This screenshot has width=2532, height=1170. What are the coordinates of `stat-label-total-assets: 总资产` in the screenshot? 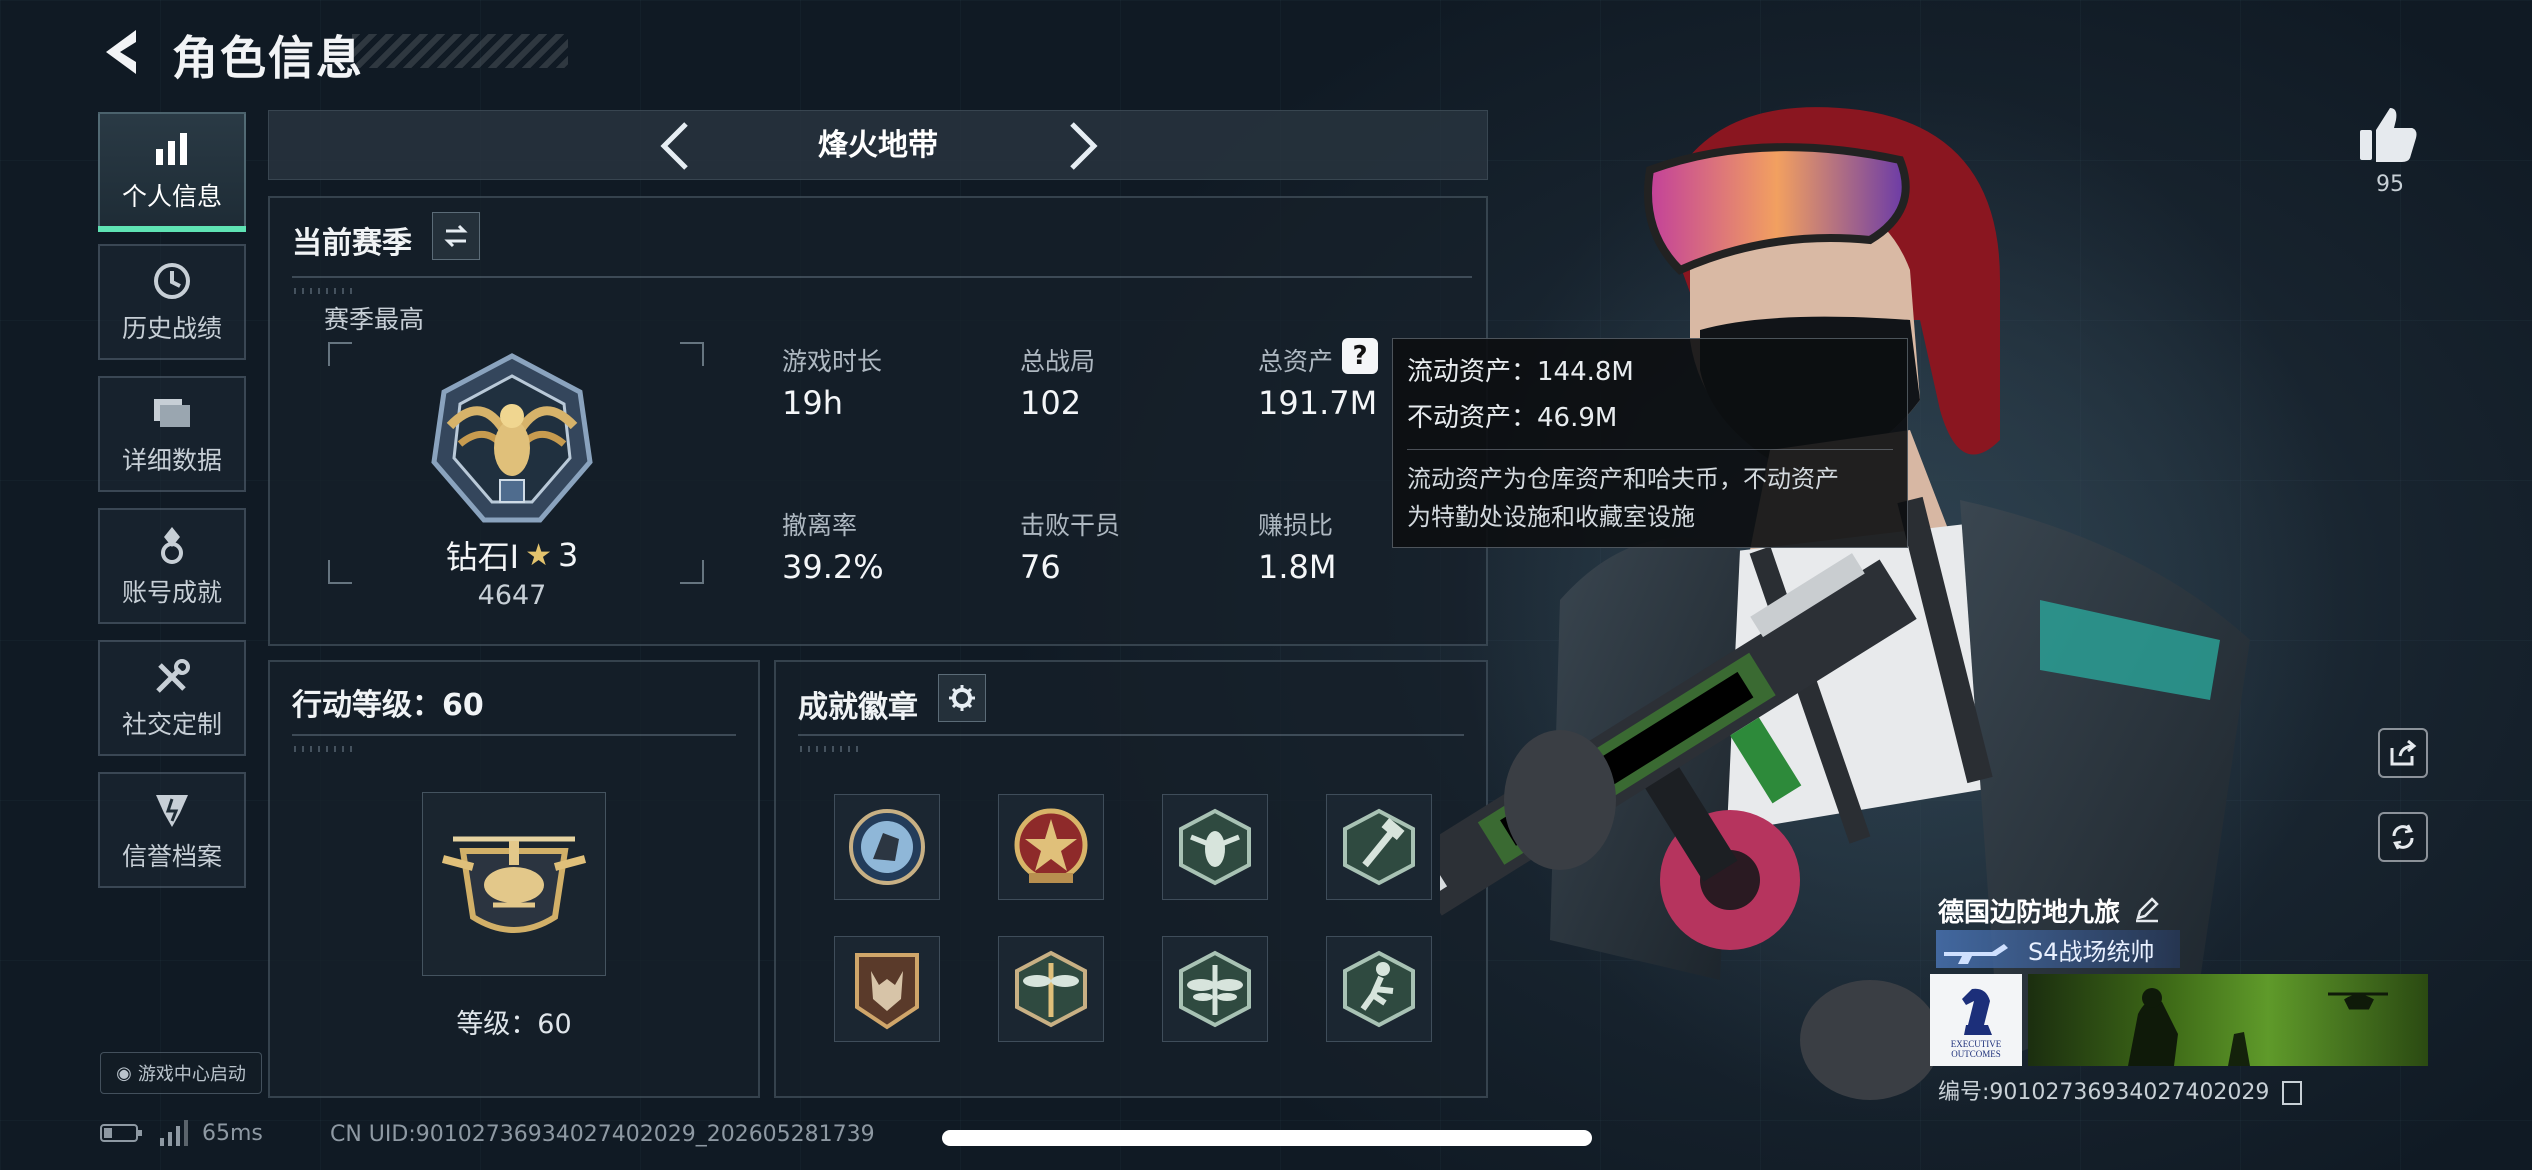 It's located at (1296, 361).